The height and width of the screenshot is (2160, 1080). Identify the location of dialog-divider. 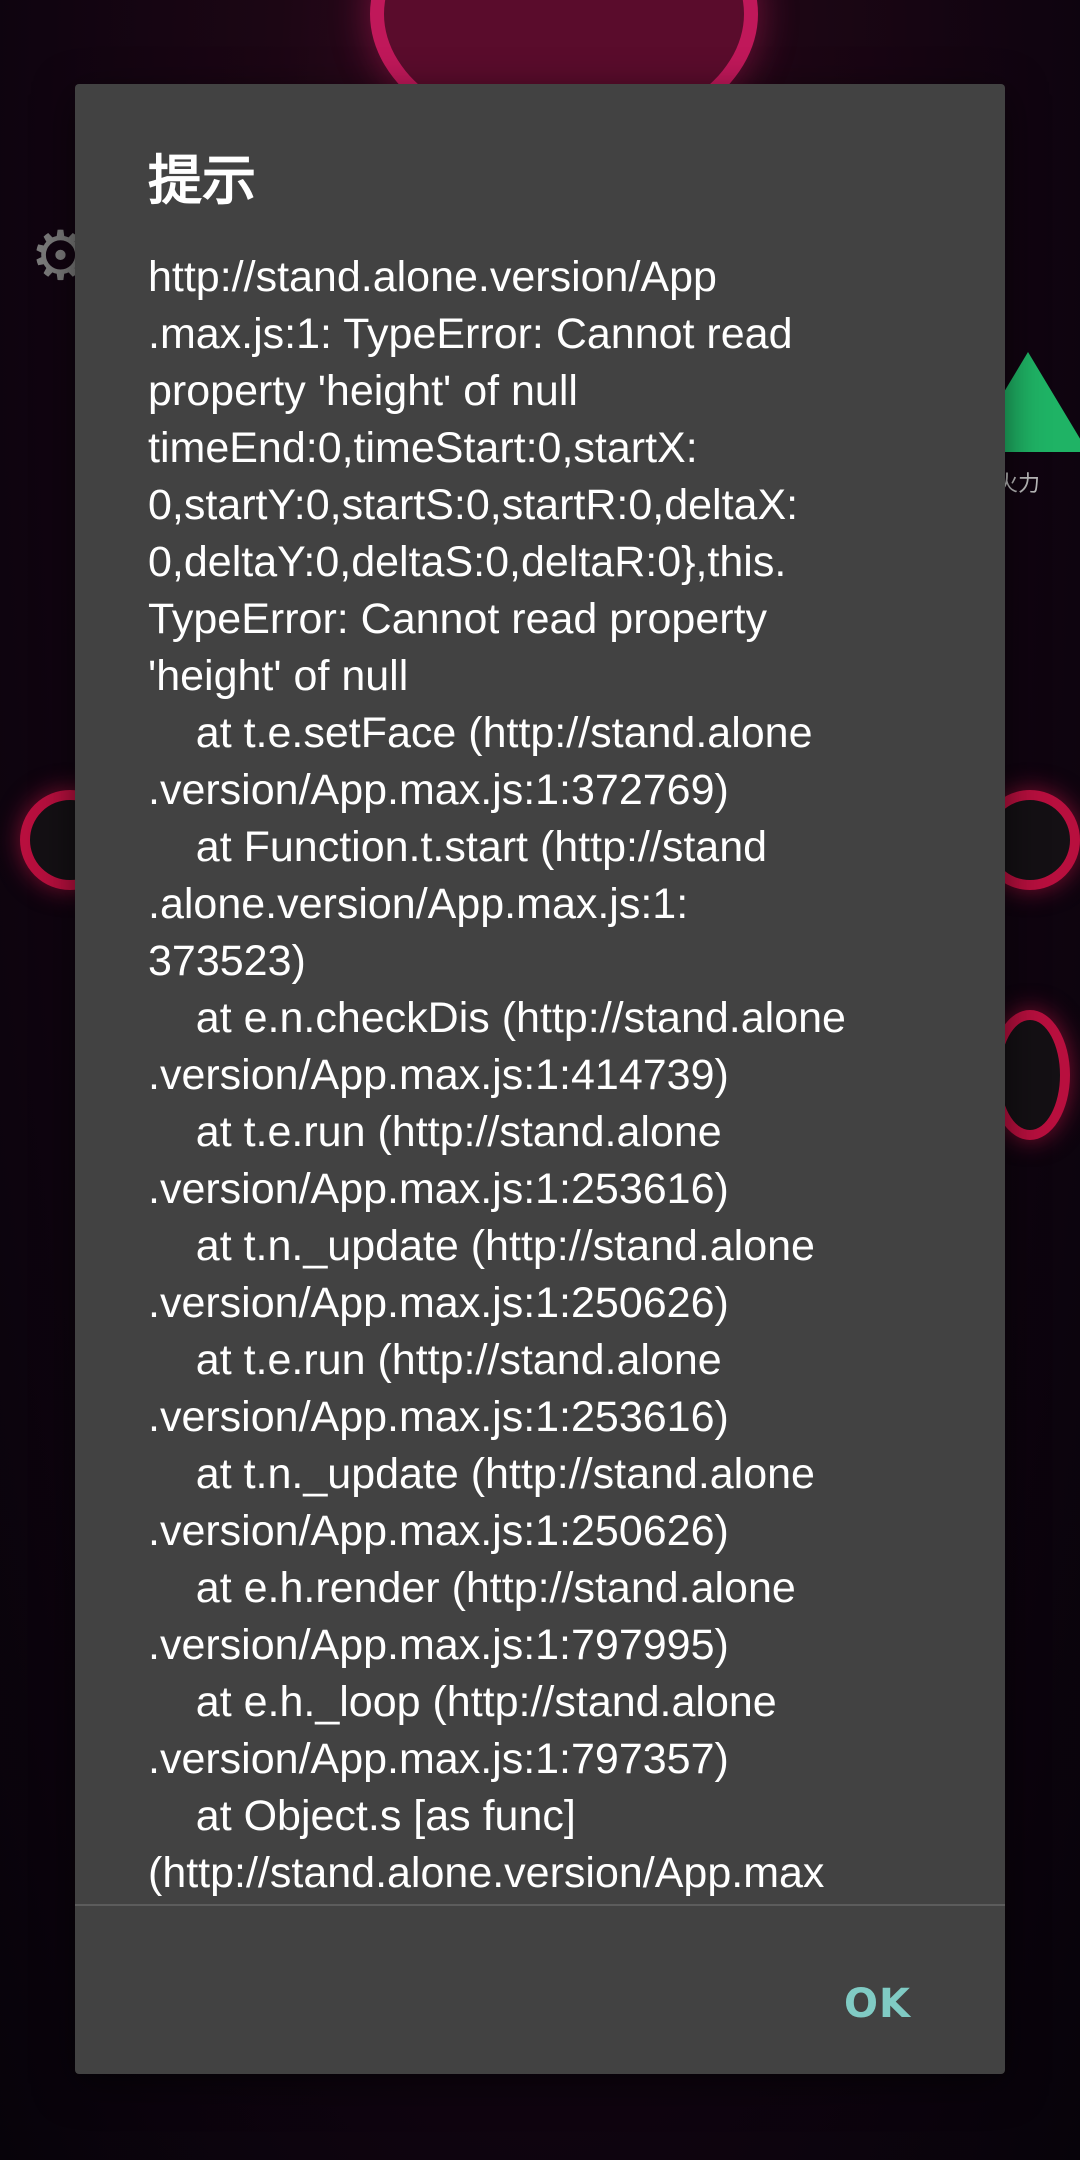
(540, 1905).